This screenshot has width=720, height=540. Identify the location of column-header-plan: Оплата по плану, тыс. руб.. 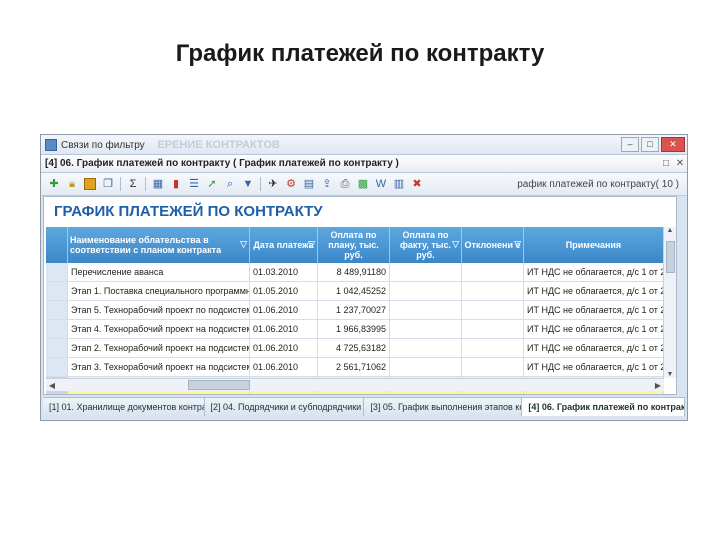
(354, 245).